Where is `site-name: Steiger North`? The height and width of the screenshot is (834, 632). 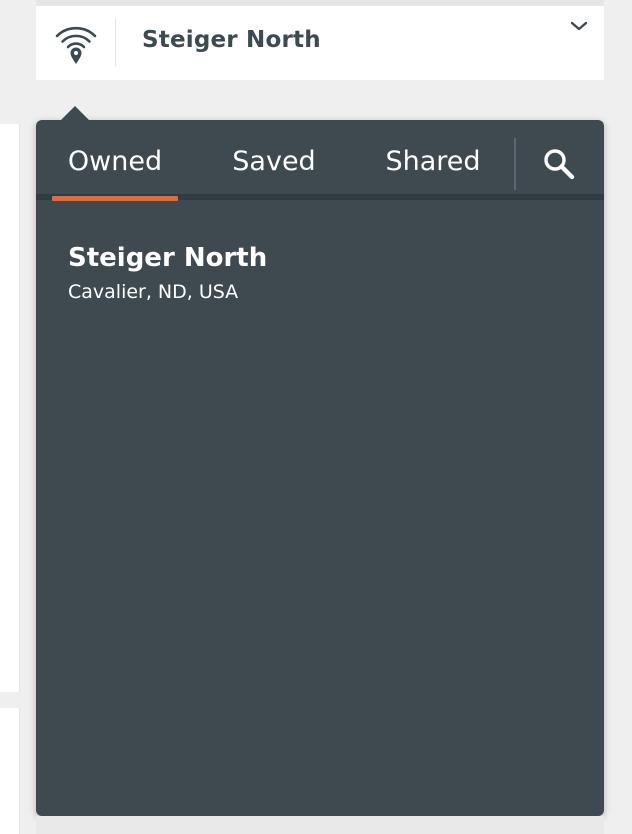
site-name: Steiger North is located at coordinates (168, 258).